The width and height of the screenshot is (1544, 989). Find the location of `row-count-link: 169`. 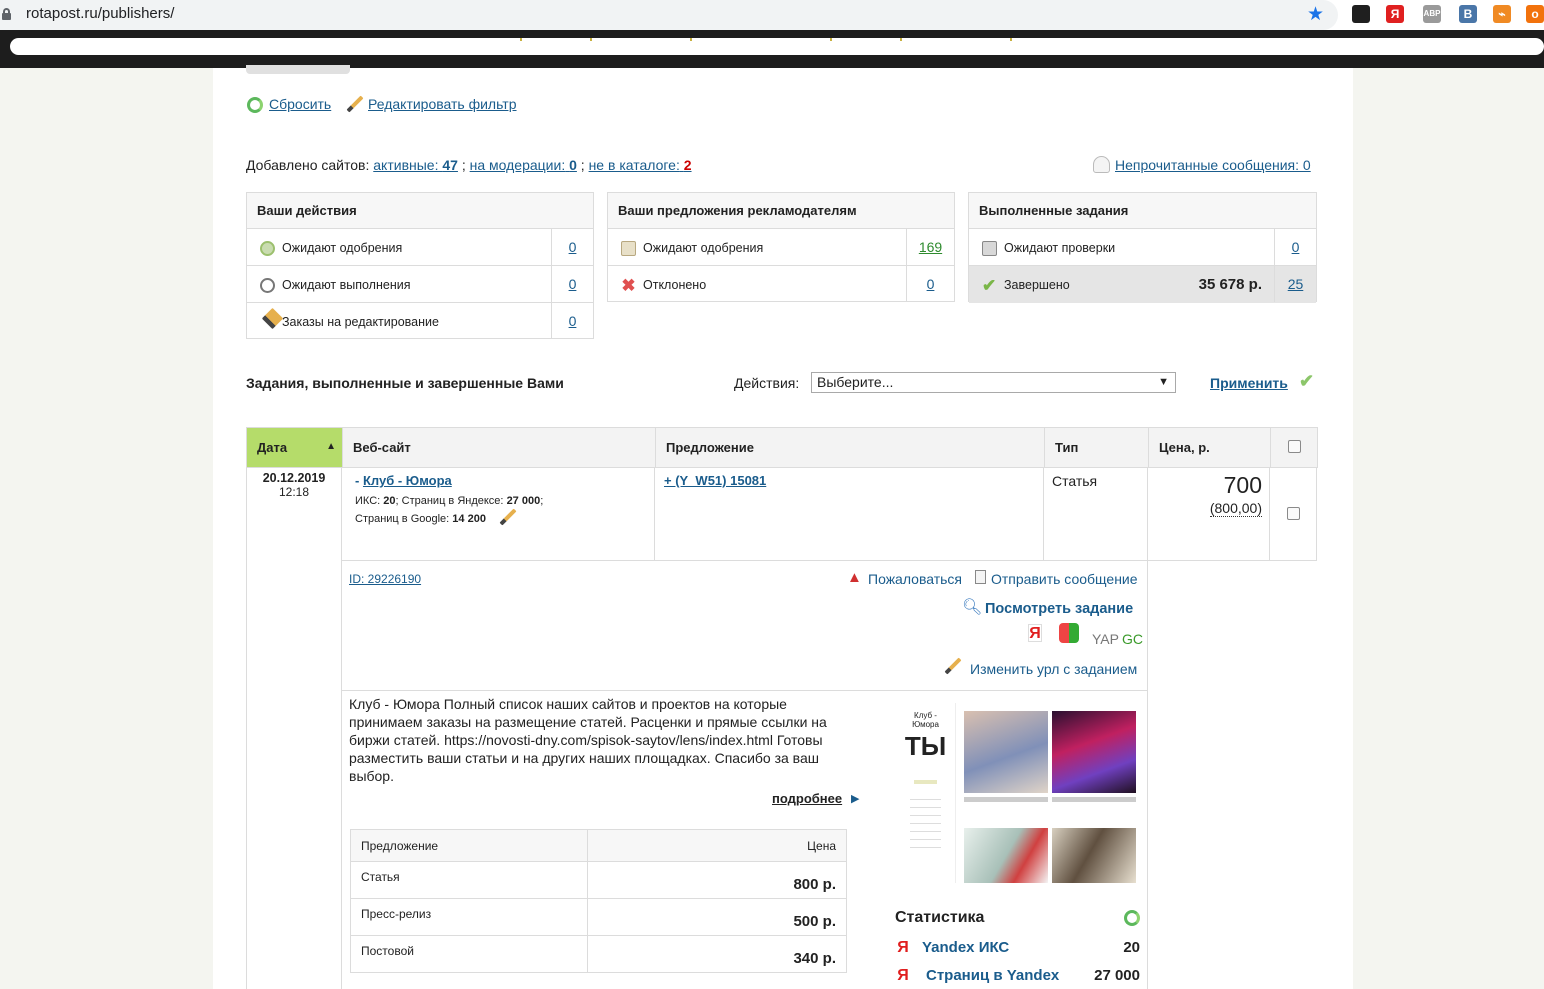

row-count-link: 169 is located at coordinates (930, 247).